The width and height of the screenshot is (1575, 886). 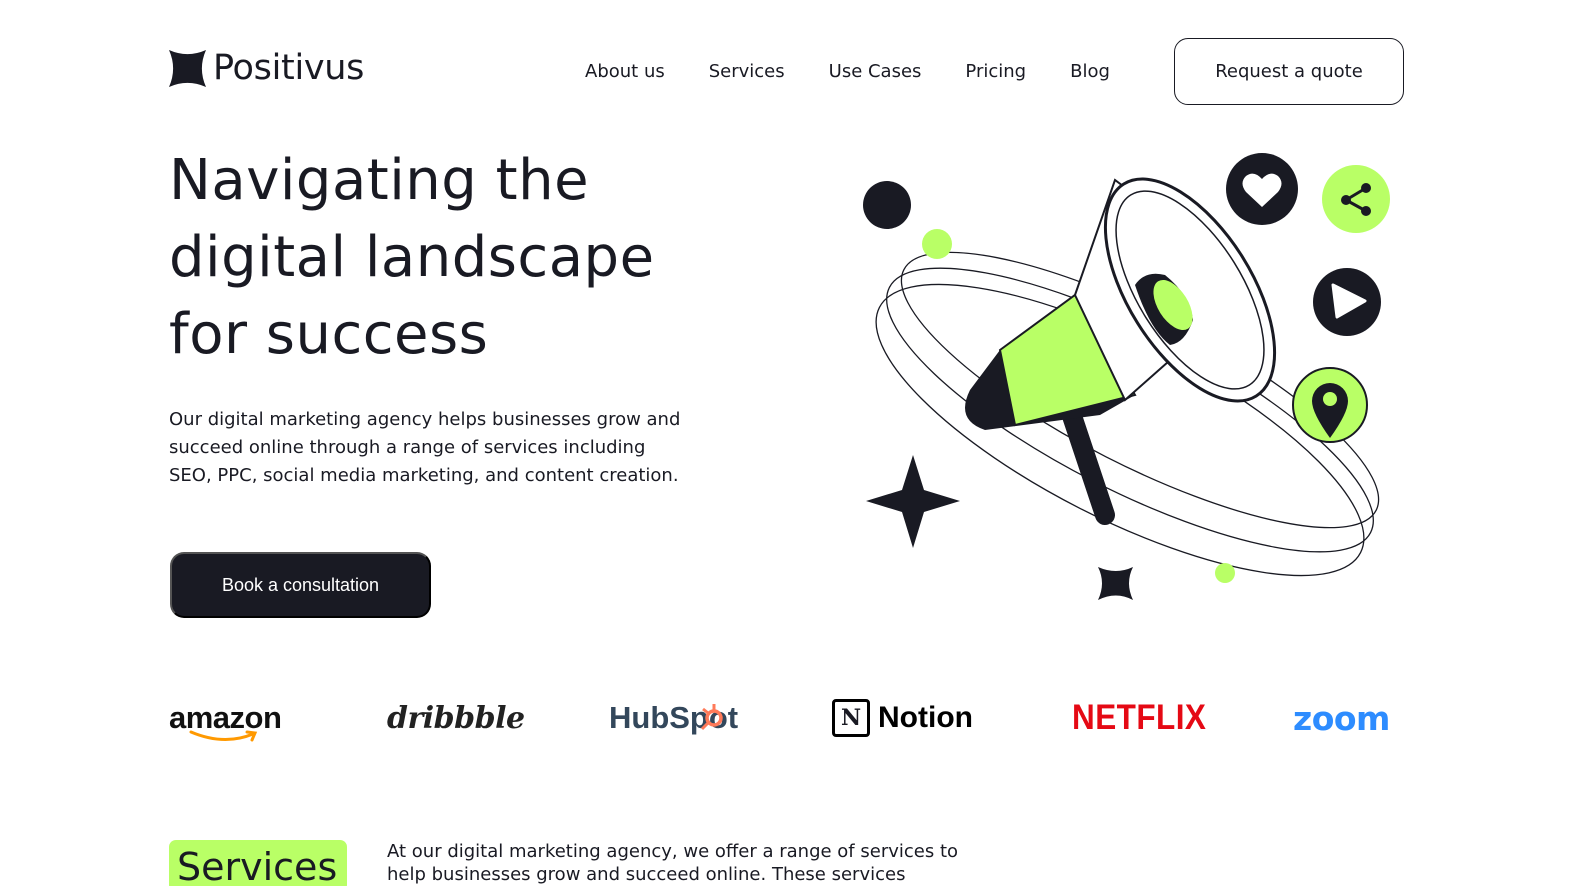 I want to click on services-heading: Services, so click(x=258, y=863).